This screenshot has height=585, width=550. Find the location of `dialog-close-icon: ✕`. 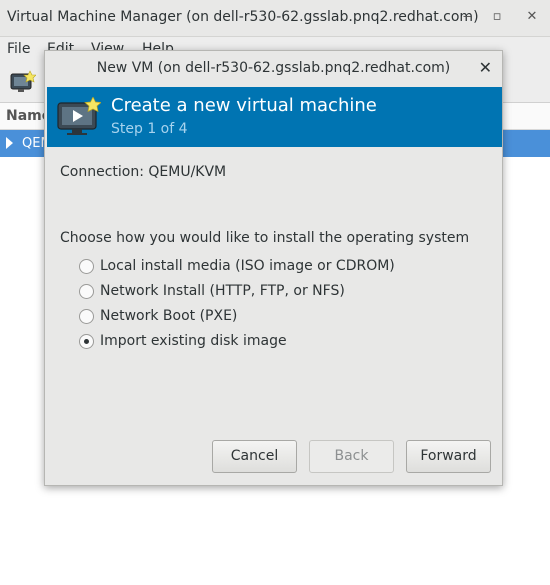

dialog-close-icon: ✕ is located at coordinates (485, 67).